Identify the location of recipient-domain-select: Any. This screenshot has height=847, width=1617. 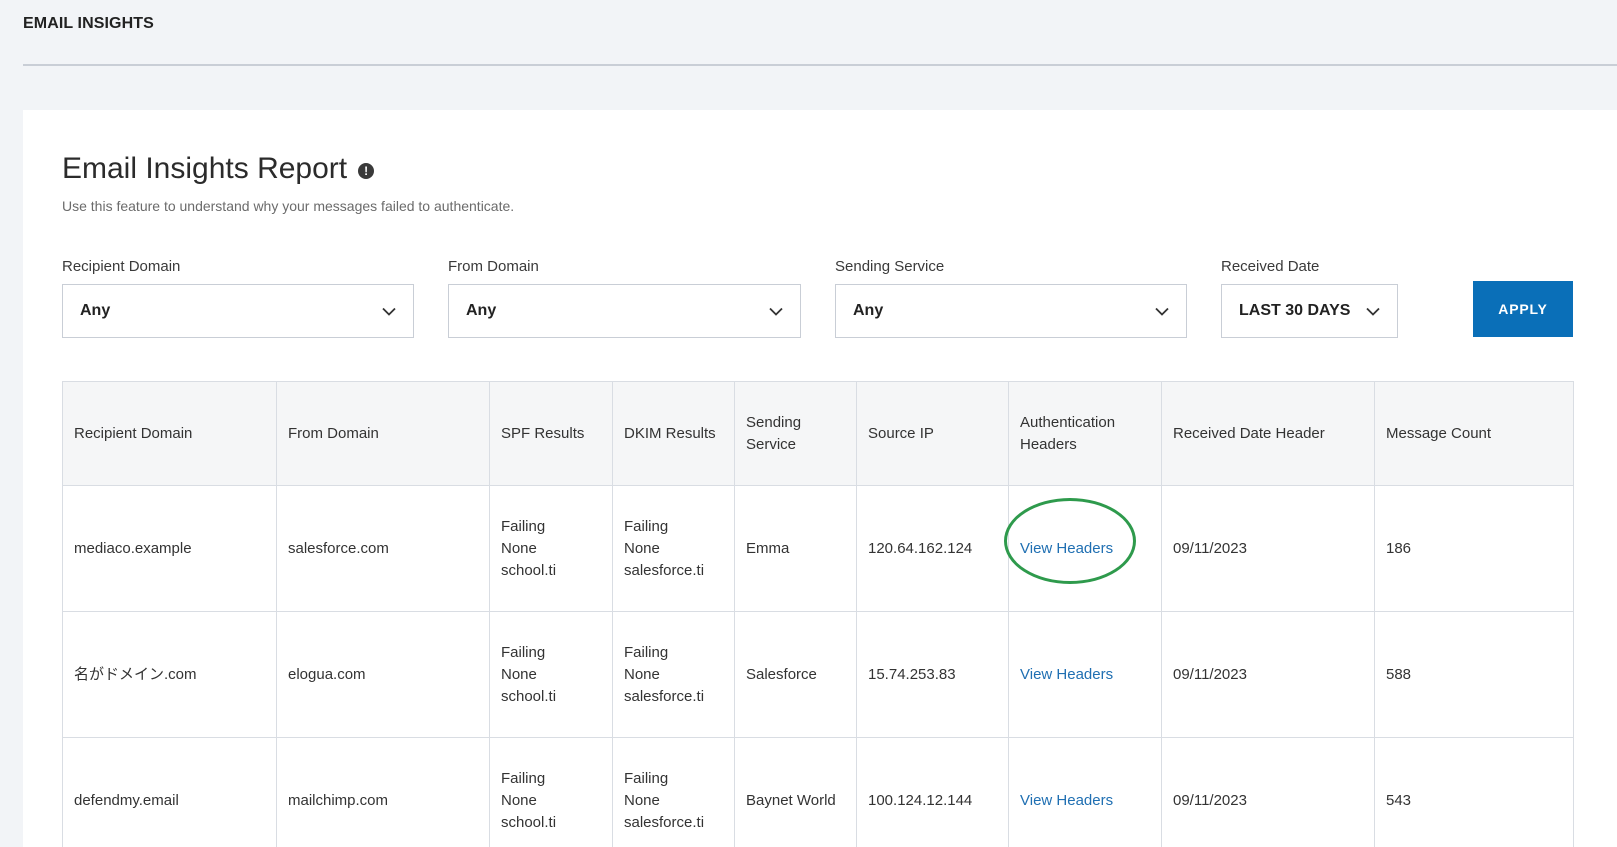
(238, 311).